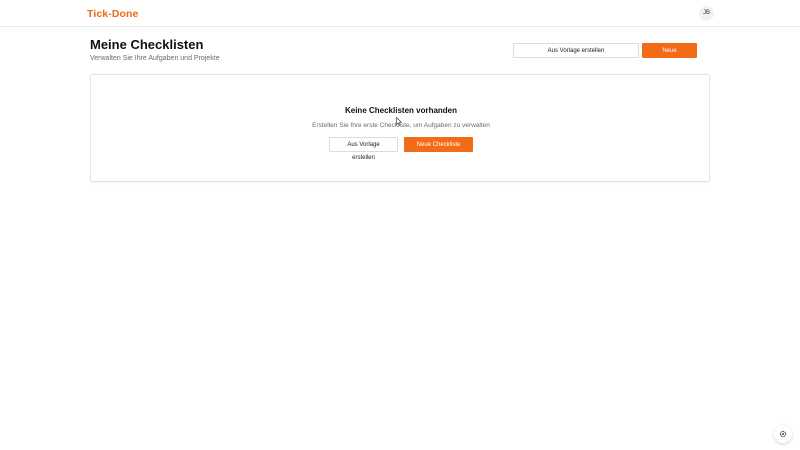 Image resolution: width=800 pixels, height=450 pixels. Describe the element at coordinates (400, 13) in the screenshot. I see `top-navigation-bar: Tick-Done JB` at that location.